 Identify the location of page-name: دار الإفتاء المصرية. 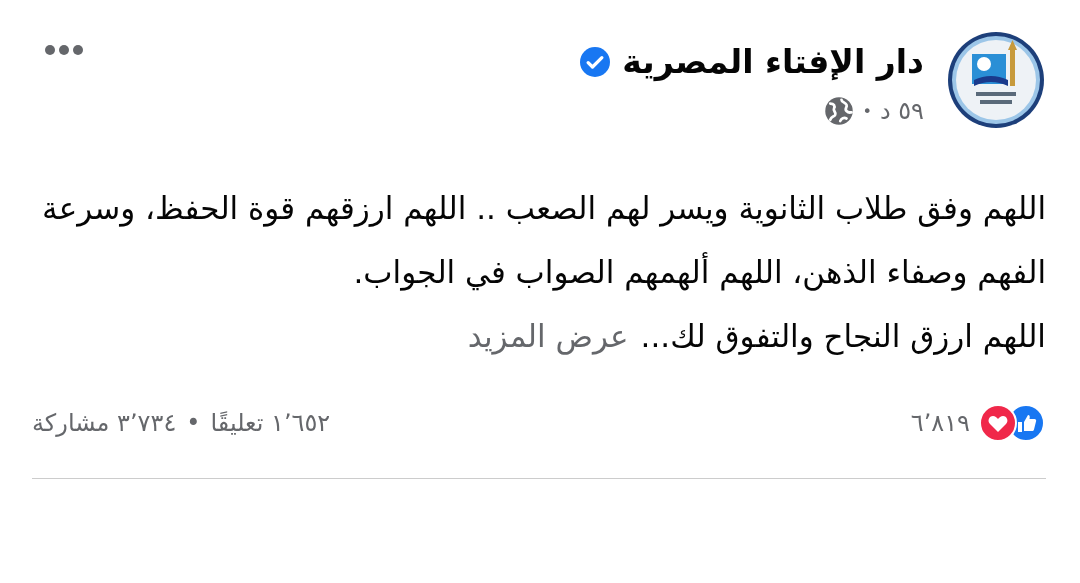
(773, 62).